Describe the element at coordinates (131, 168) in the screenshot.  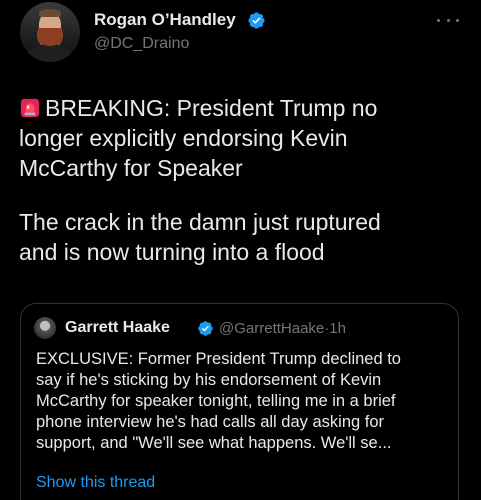
I see `tweet-text-line: McCarthy for Speaker` at that location.